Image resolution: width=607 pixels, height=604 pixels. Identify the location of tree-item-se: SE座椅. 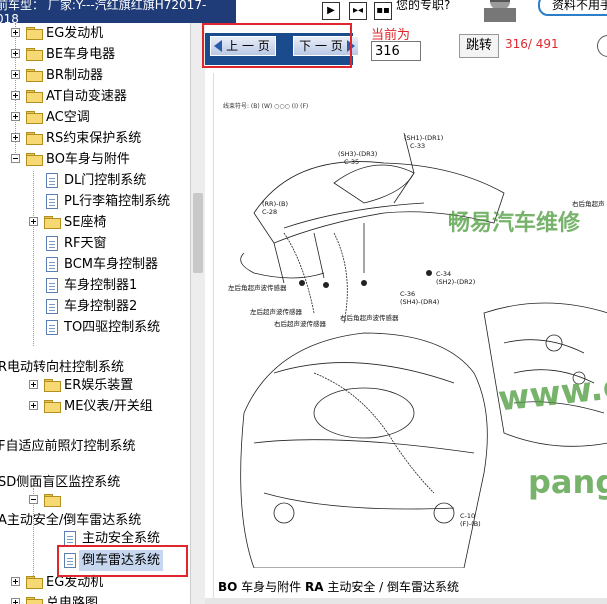
(95, 222).